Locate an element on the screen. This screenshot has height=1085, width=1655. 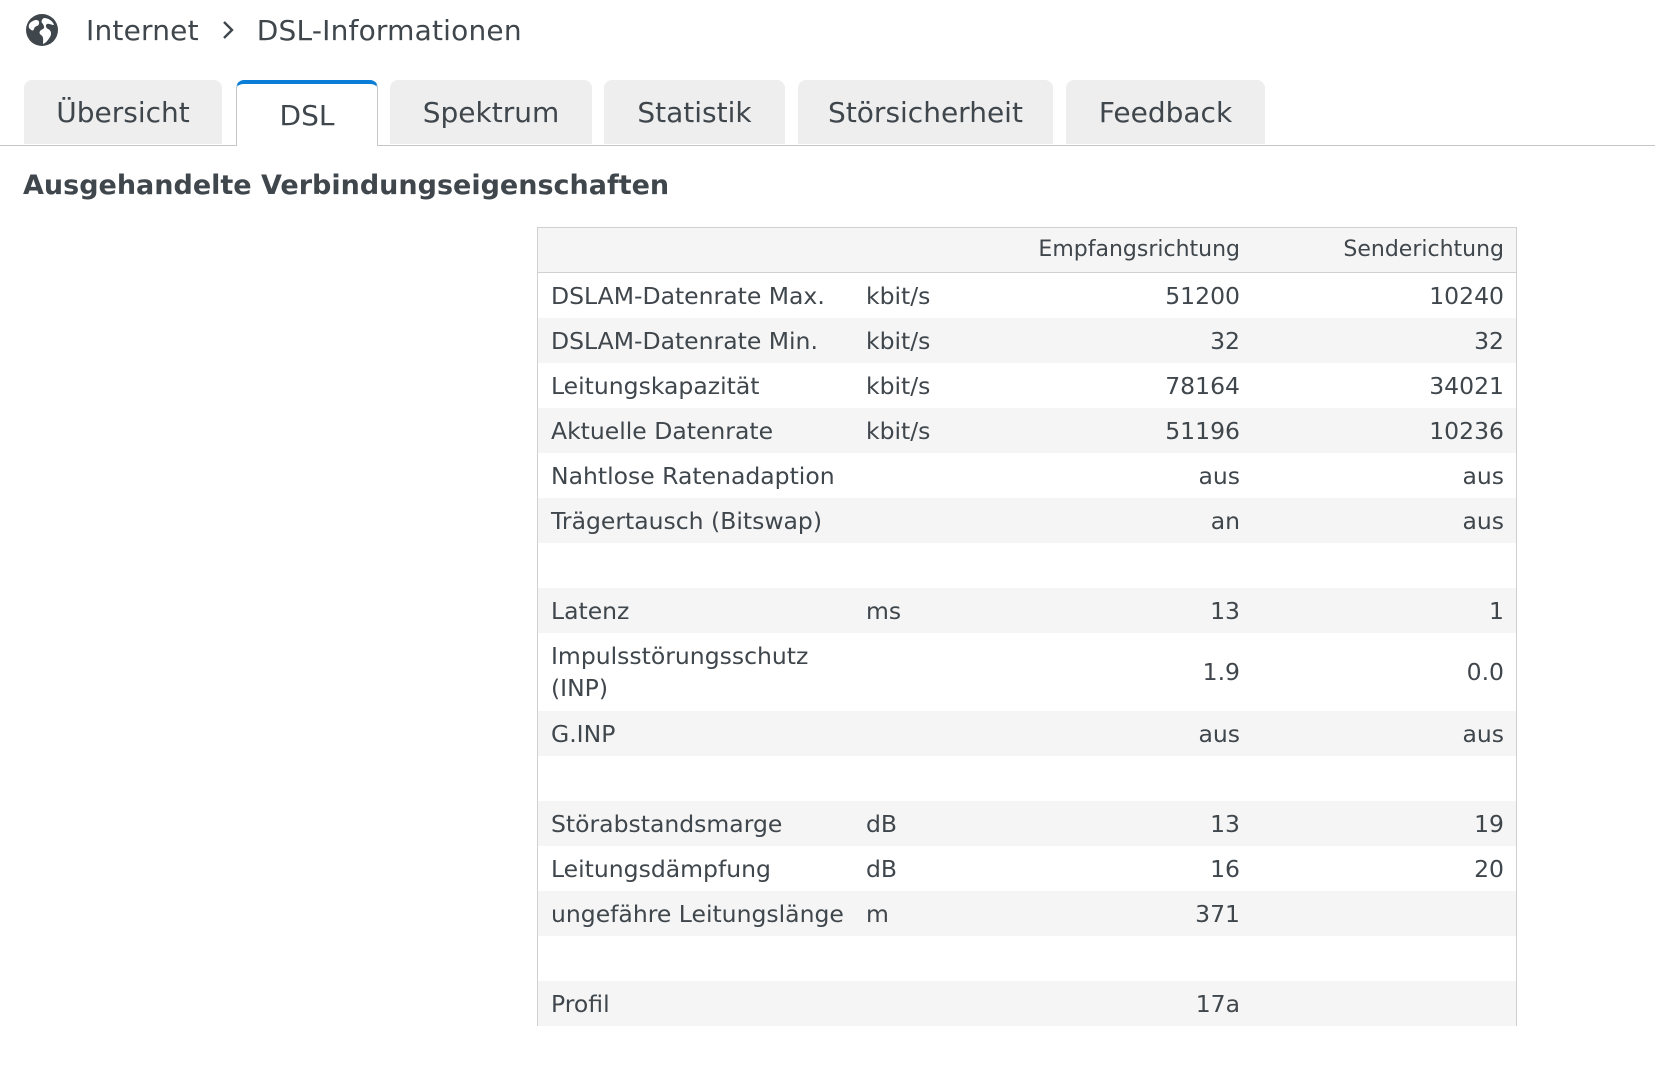
row-empfang-value: 17a is located at coordinates (1217, 1003).